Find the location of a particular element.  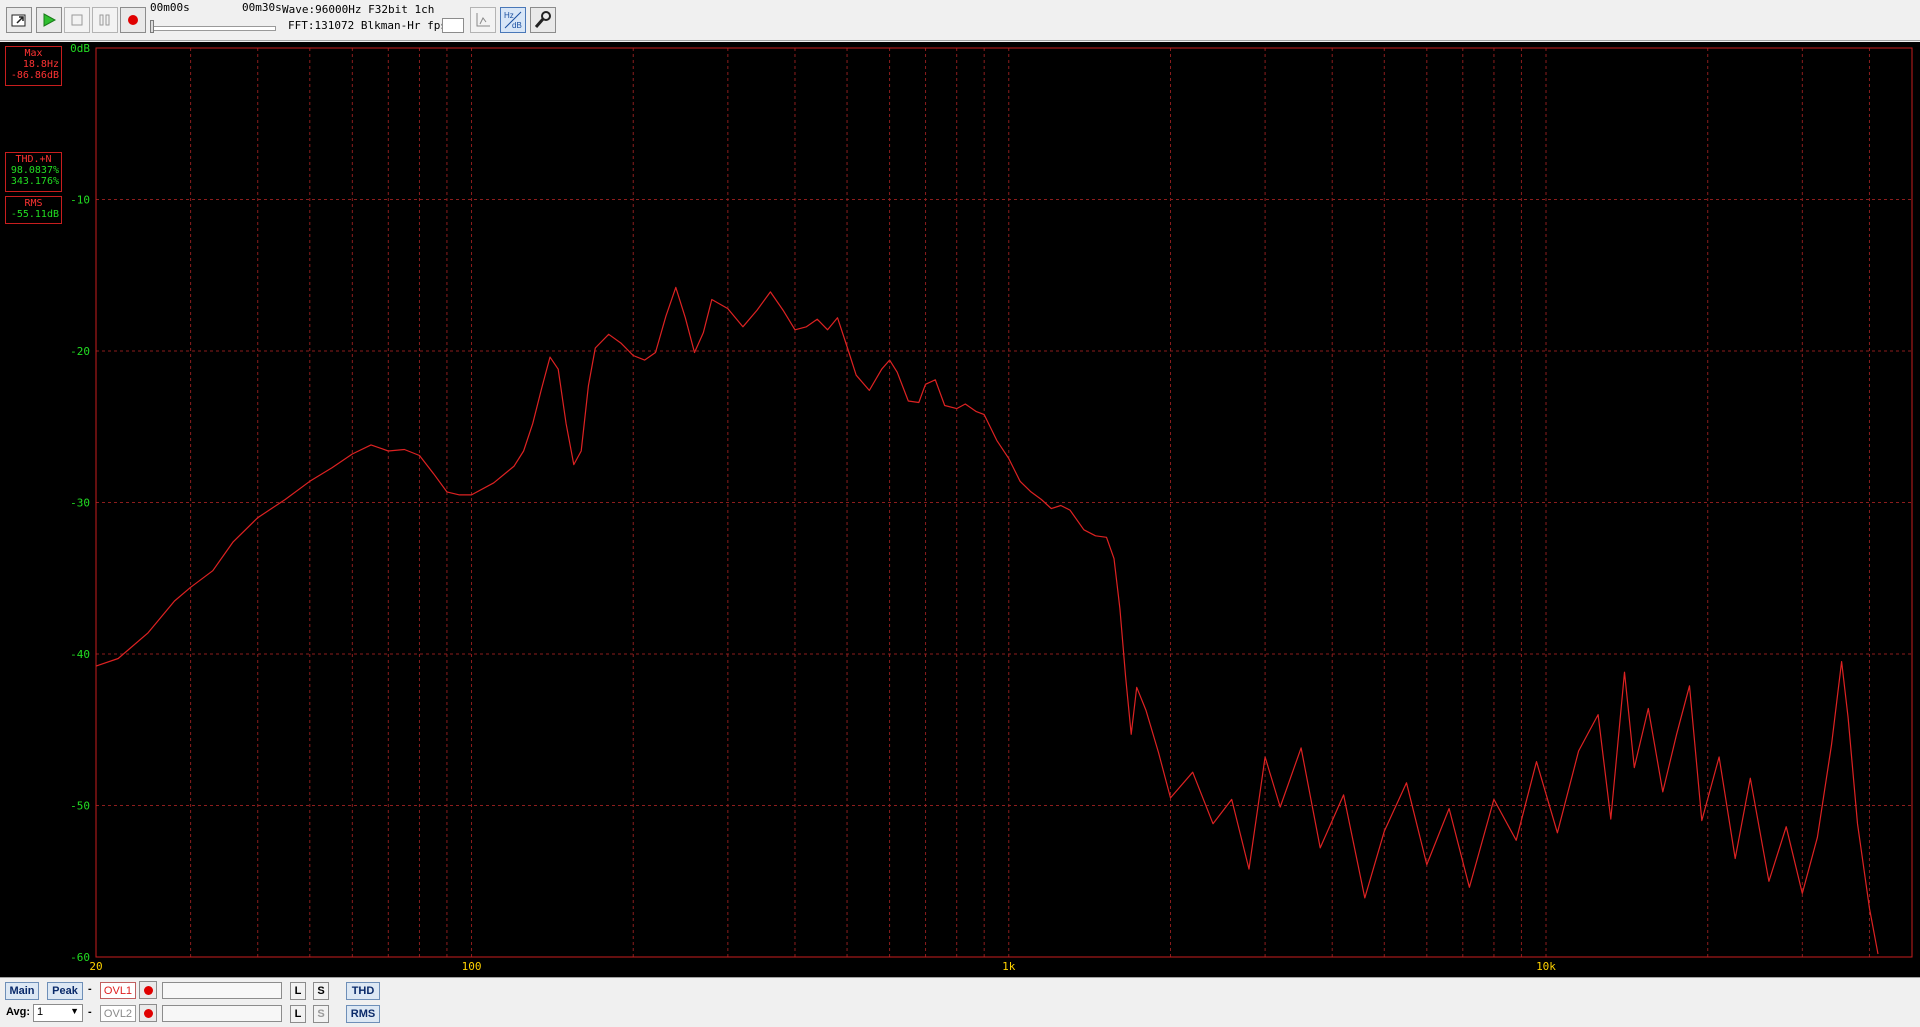

folder-arrow-icon is located at coordinates (18, 20).